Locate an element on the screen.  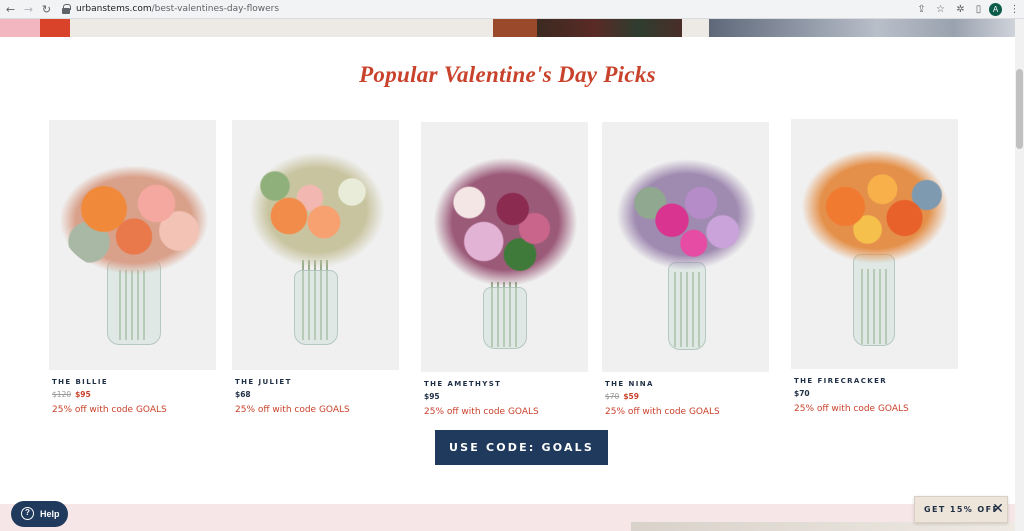
question-circle-icon: ? is located at coordinates (27, 513).